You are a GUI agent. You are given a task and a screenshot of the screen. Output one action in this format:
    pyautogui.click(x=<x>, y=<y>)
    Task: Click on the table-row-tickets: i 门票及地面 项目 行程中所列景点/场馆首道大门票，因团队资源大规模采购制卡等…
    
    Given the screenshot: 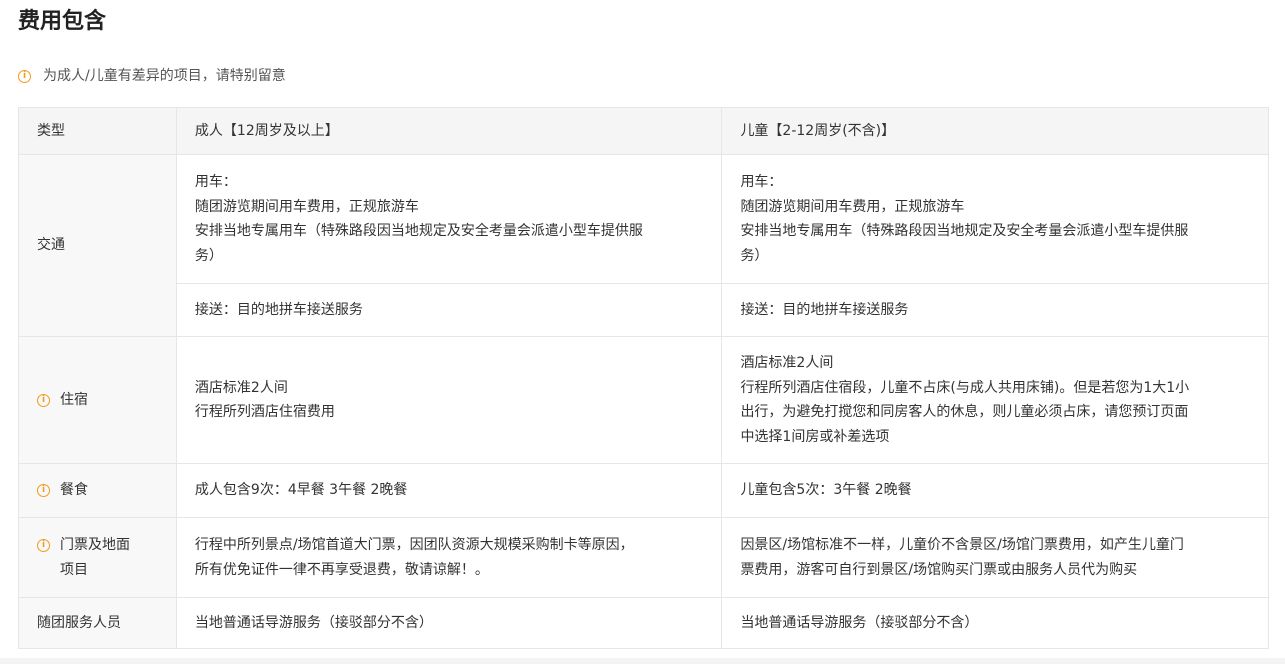 What is the action you would take?
    pyautogui.click(x=643, y=557)
    